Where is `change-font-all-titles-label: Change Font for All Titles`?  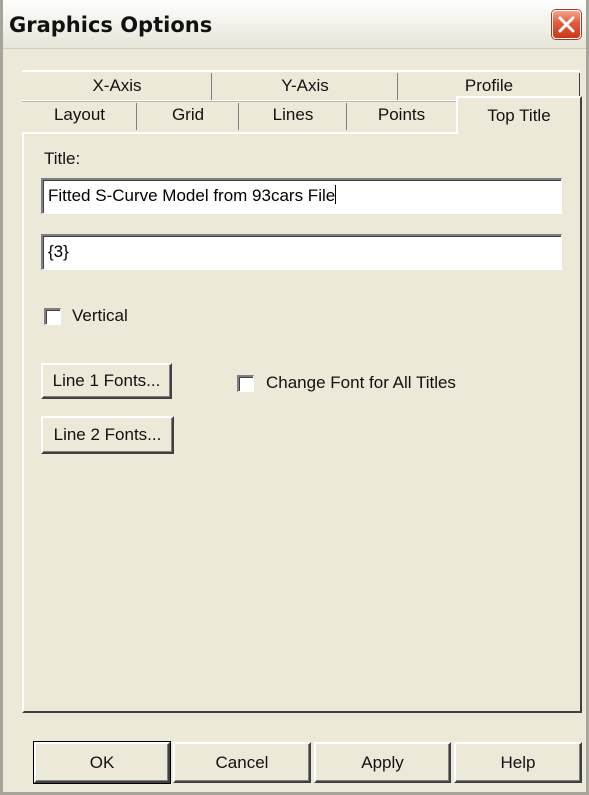
change-font-all-titles-label: Change Font for All Titles is located at coordinates (361, 382).